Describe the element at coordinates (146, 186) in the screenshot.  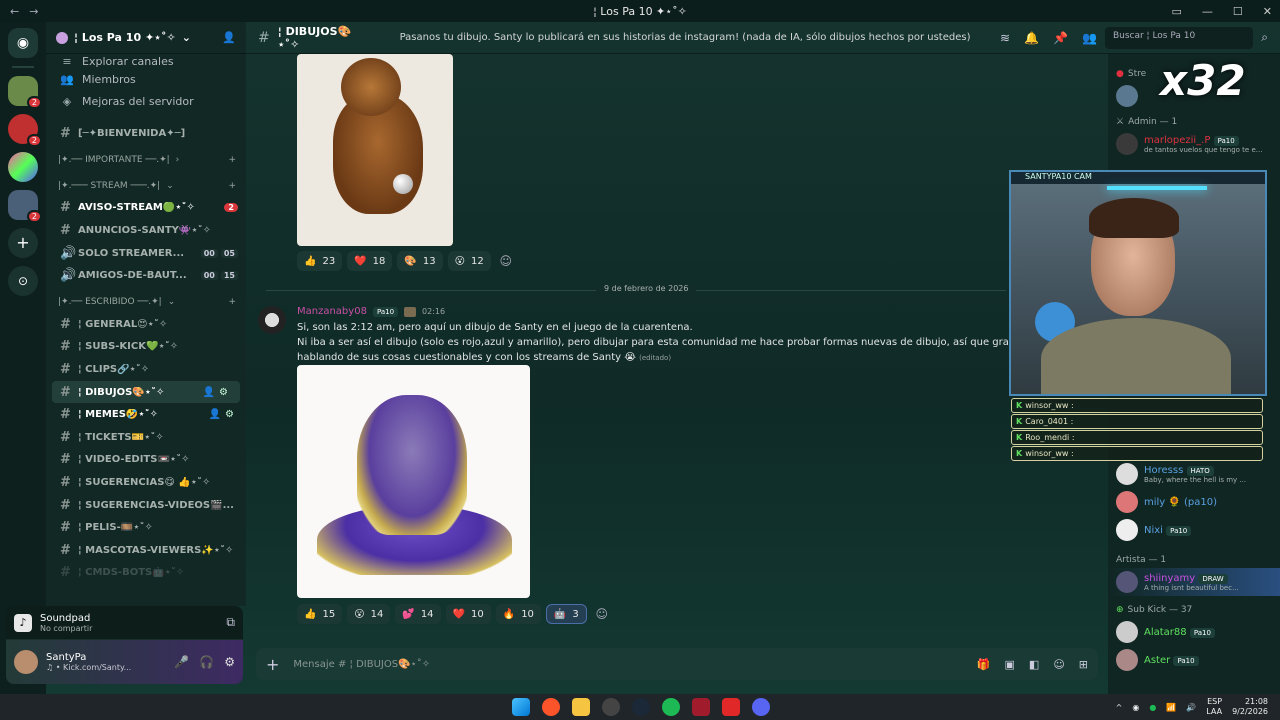
I see `category-stream: |✦.─── STREAM ───.✦| ⌄ +` at that location.